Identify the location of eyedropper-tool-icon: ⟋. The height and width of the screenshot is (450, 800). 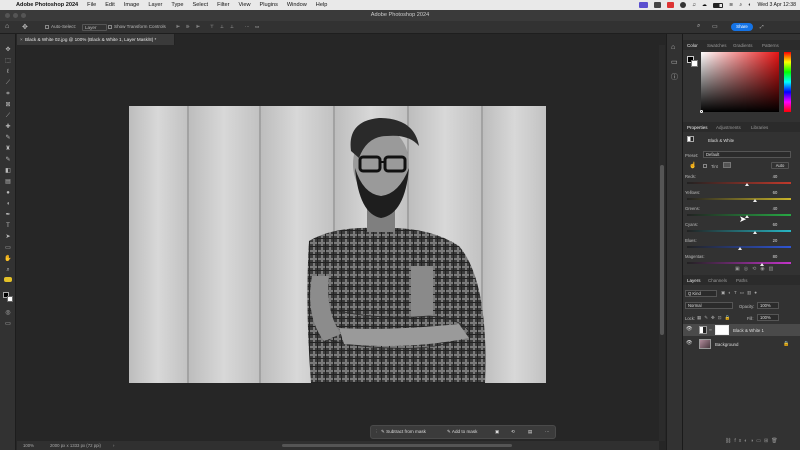
(8, 116).